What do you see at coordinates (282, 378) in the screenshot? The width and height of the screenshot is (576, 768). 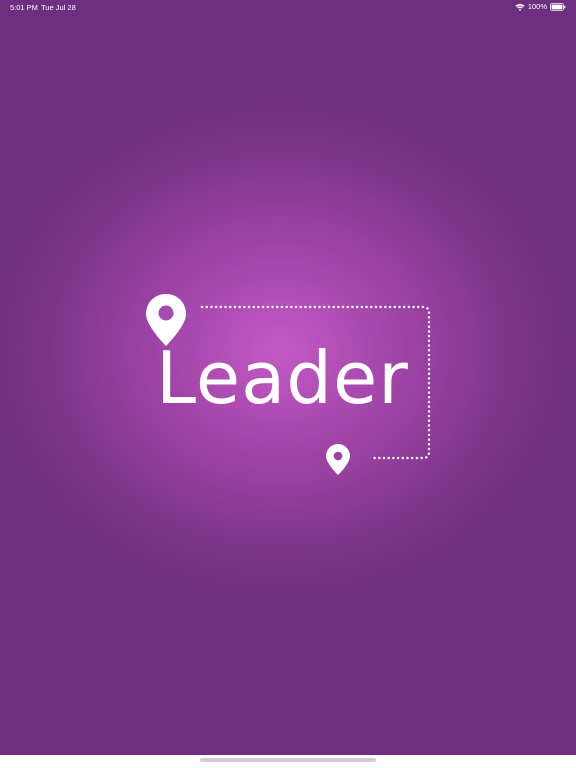 I see `logo-wordmark: Leader` at bounding box center [282, 378].